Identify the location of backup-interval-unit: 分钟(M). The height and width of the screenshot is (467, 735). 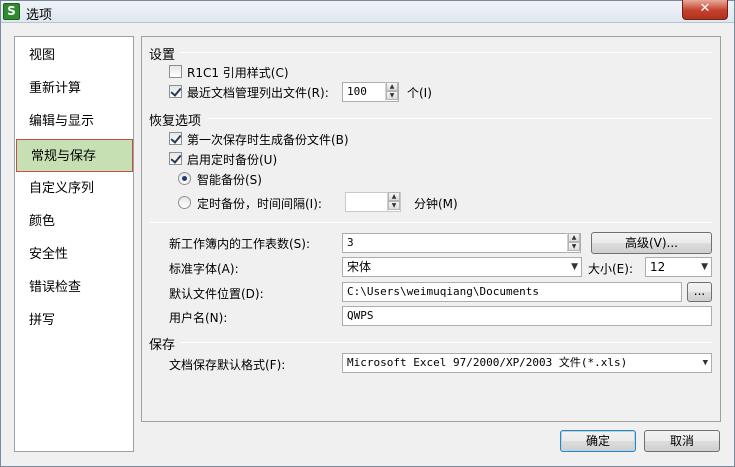
(436, 204).